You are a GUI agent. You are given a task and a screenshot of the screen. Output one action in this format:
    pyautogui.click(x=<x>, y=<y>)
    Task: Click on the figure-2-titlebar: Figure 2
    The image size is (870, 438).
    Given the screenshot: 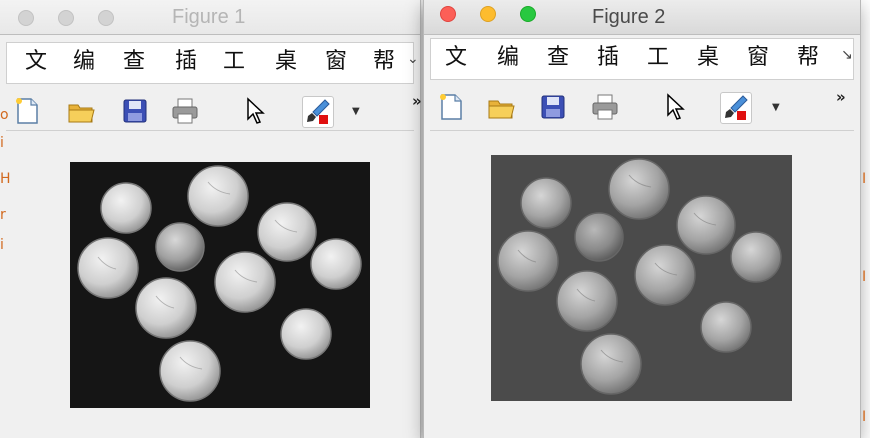 What is the action you would take?
    pyautogui.click(x=642, y=17)
    